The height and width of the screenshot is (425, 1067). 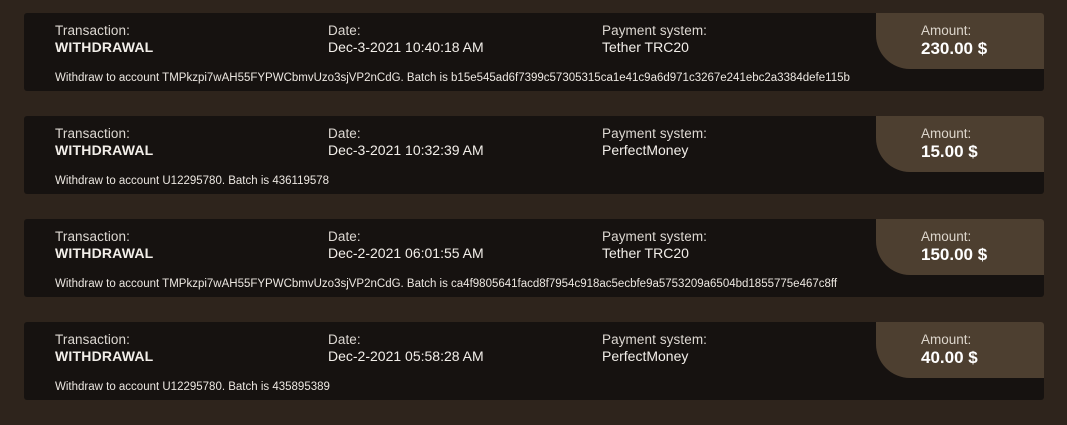 I want to click on amount-value: 230.00 $, so click(x=954, y=48).